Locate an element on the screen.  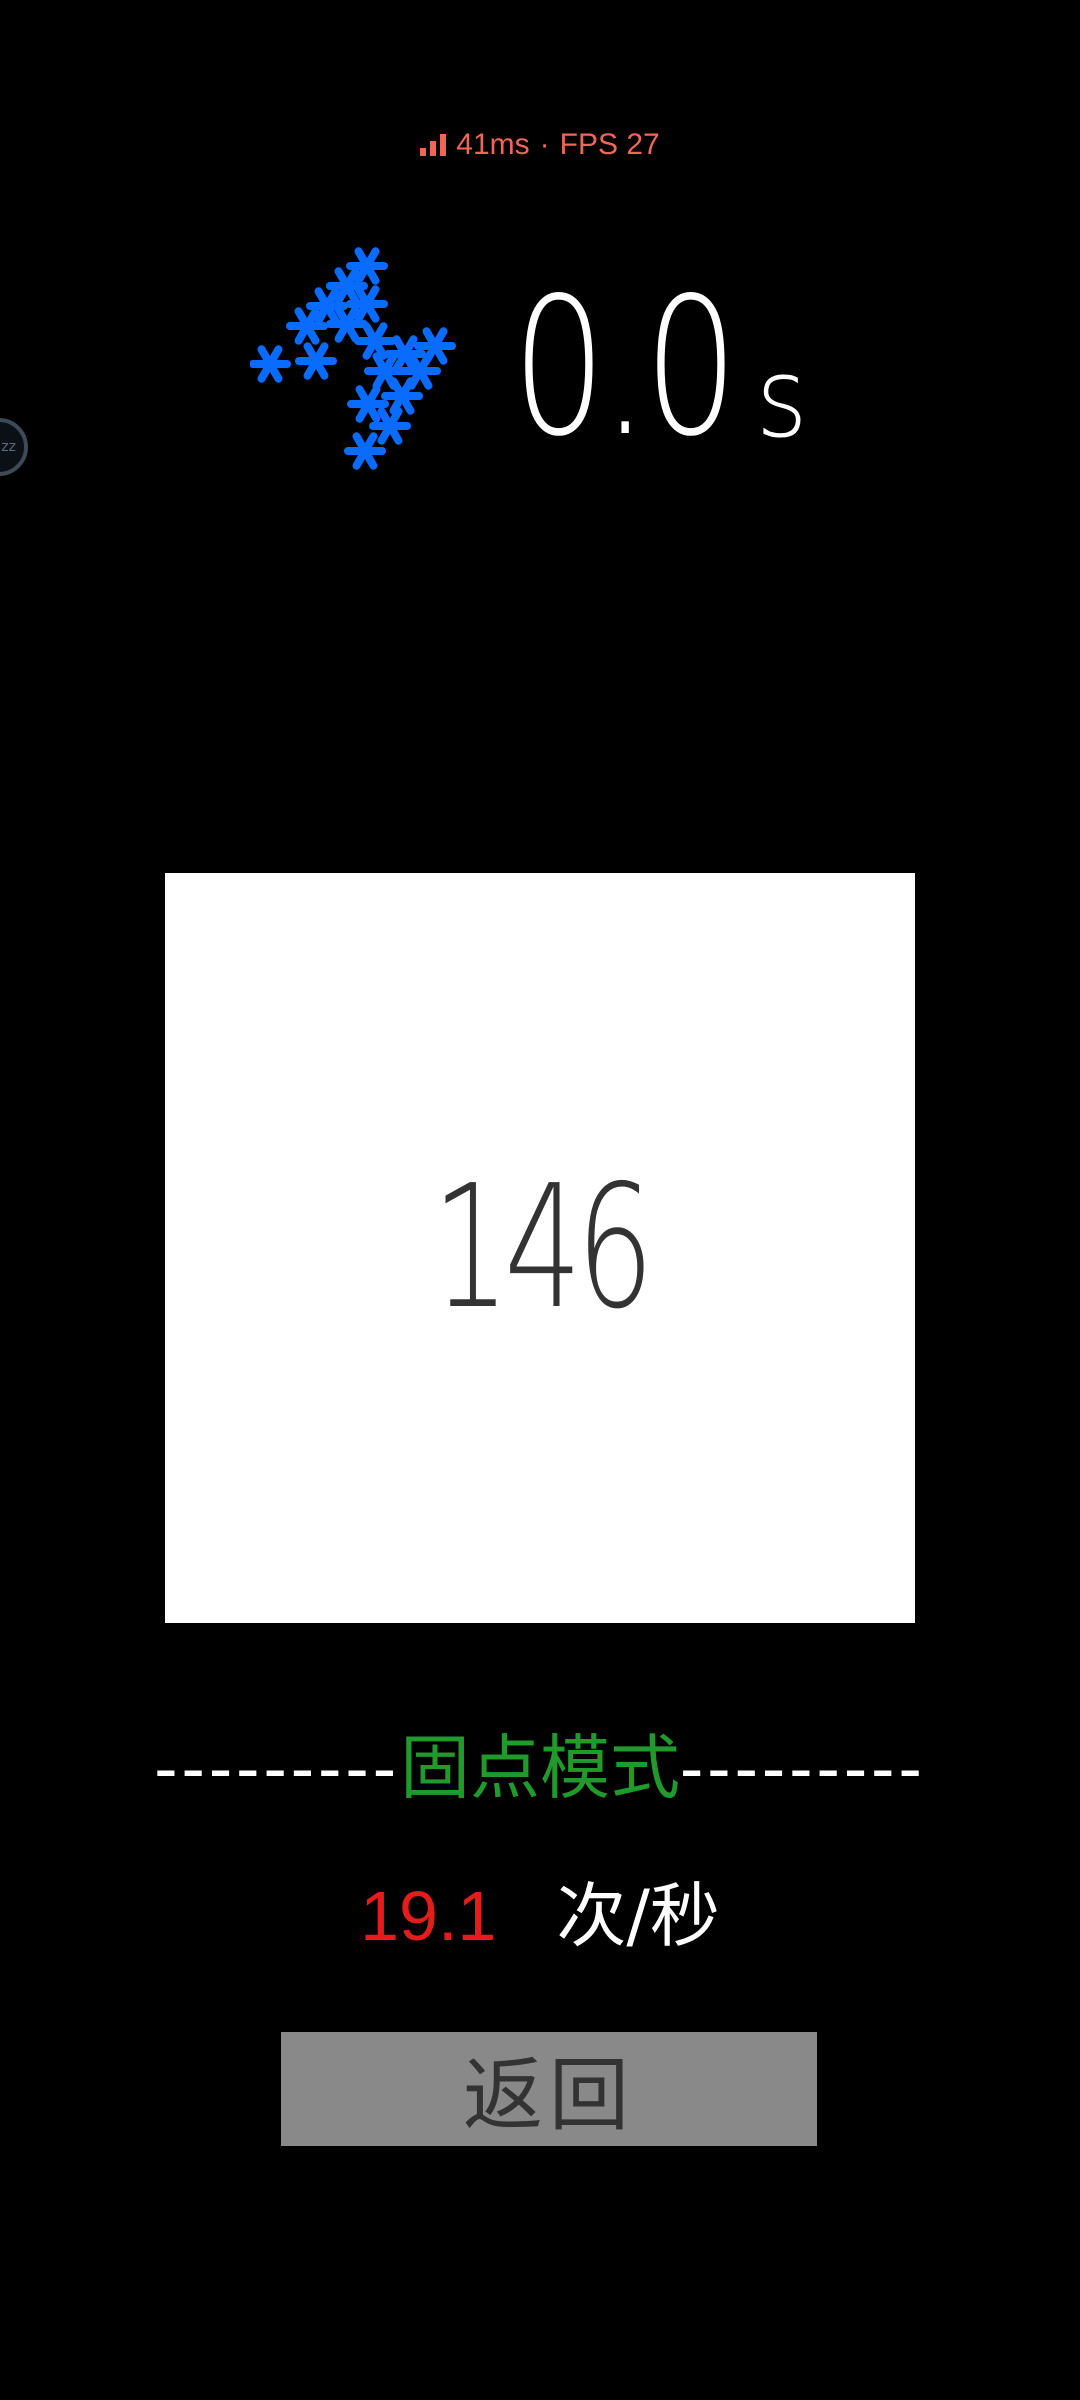
floating-ball-label: zz is located at coordinates (8, 447).